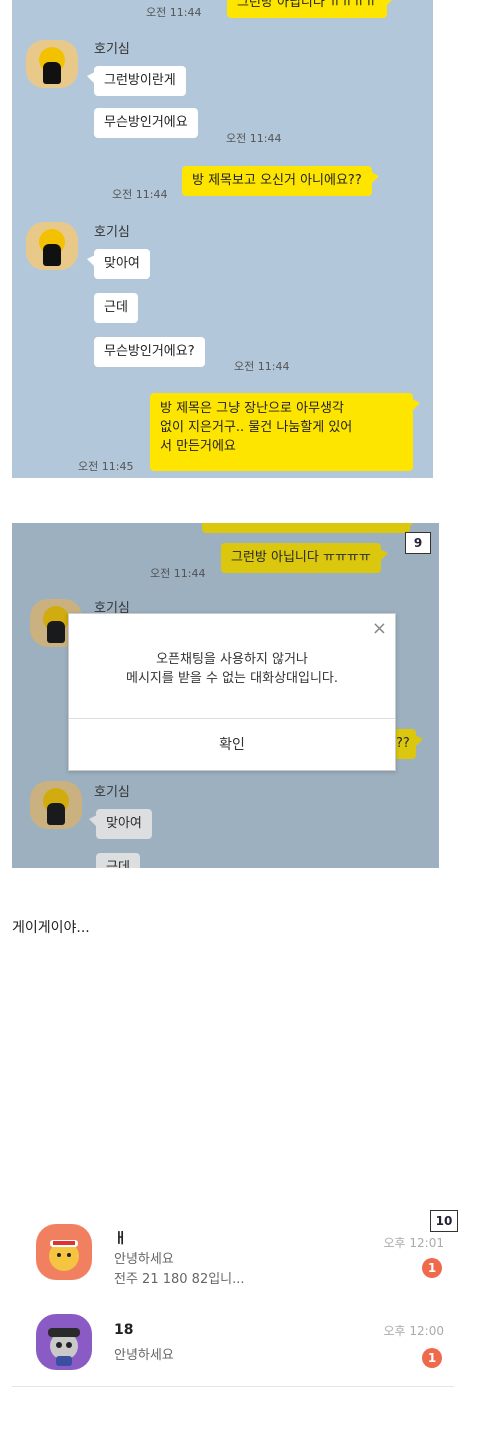 This screenshot has width=500, height=1429. I want to click on message-line: 방 제목은 그냥 장난으로 아무생각, so click(252, 408).